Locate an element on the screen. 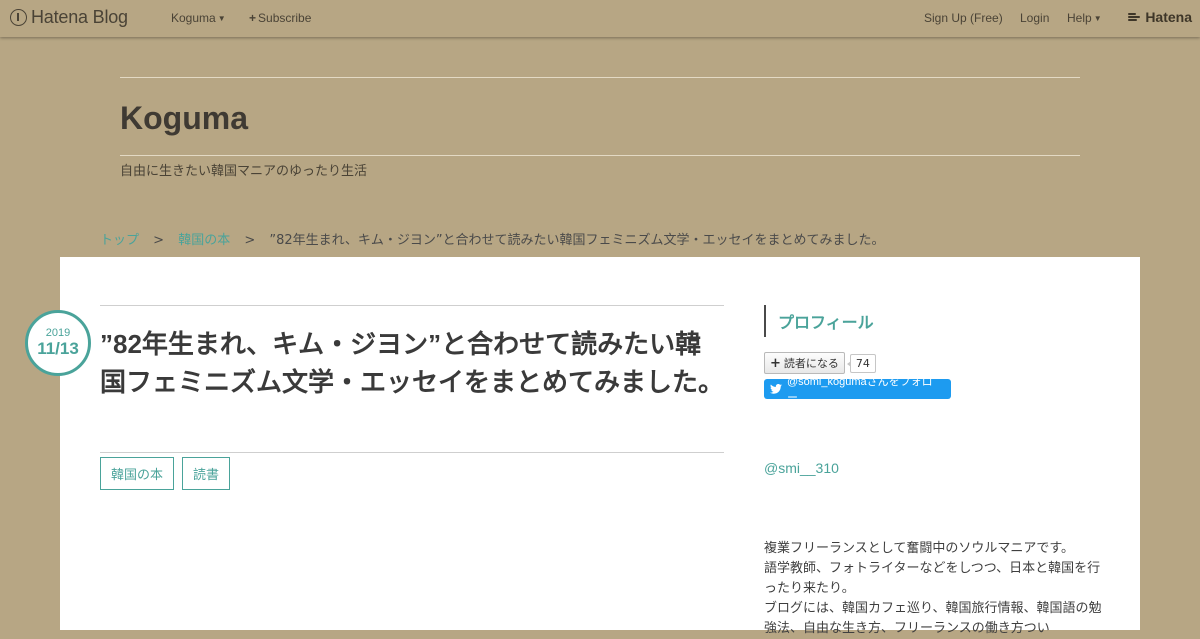 This screenshot has width=1200, height=639. profile-bio-line: 語学教師、フォトライターなどをしつつ、日本と韓国を行ったり来たり。 is located at coordinates (932, 578).